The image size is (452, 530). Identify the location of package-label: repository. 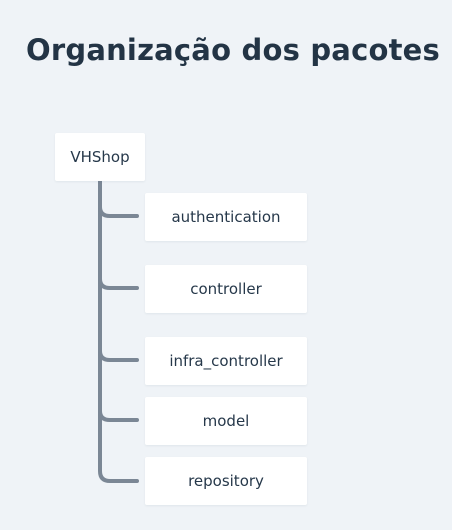
(226, 481).